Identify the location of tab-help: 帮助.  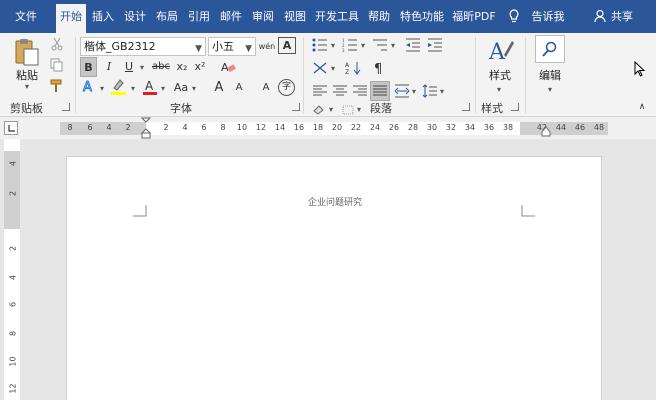
(379, 16).